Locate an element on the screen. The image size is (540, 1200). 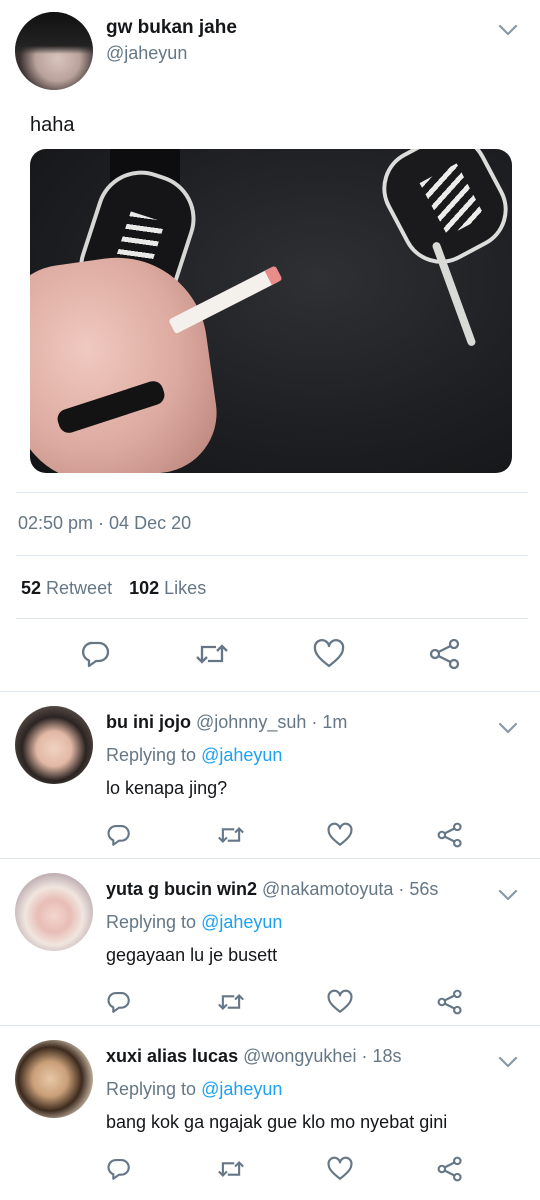
reply-author-handle: @johnny_suh is located at coordinates (251, 722).